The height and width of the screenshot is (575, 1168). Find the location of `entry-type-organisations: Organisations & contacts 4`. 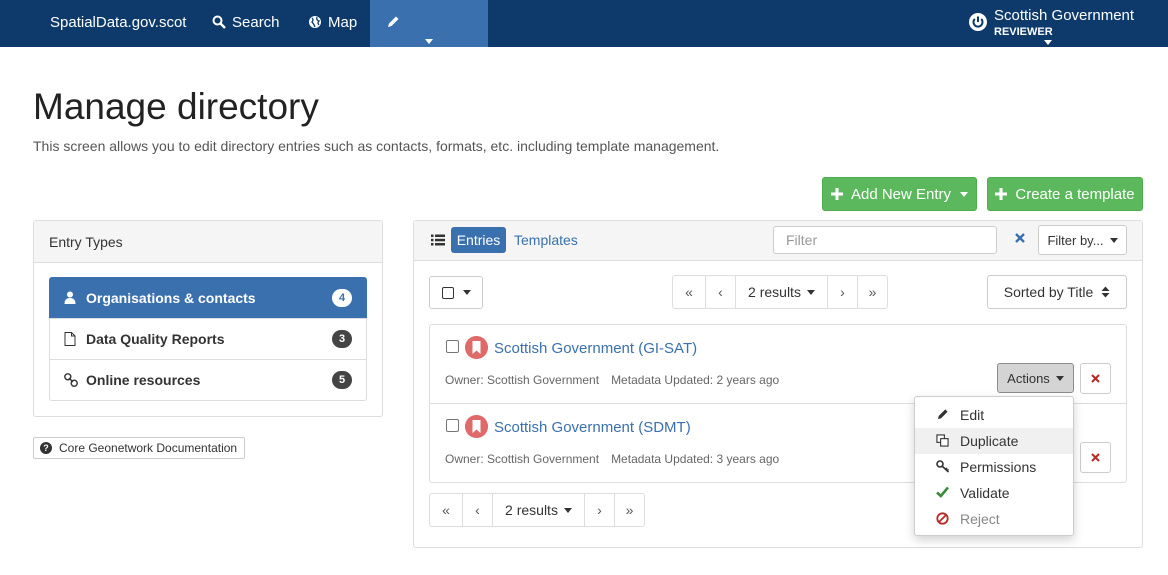

entry-type-organisations: Organisations & contacts 4 is located at coordinates (208, 298).